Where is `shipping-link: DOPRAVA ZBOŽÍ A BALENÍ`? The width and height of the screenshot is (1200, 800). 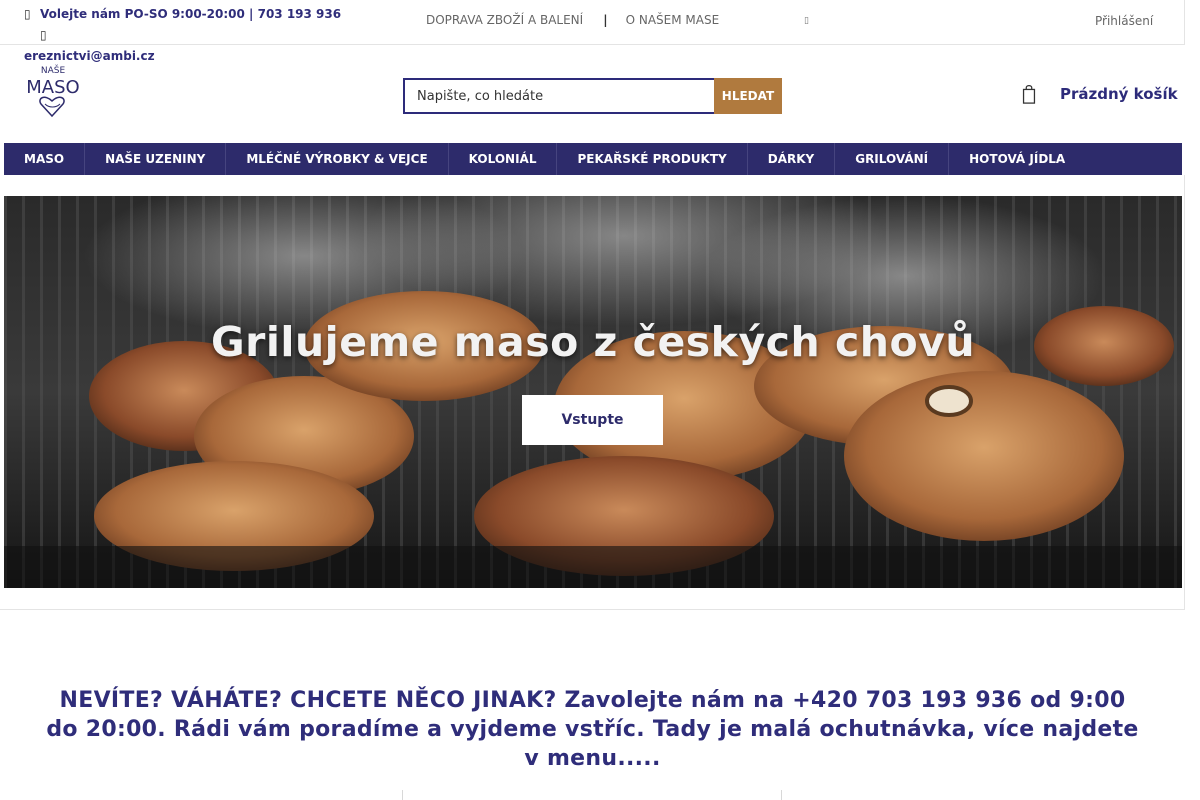
shipping-link: DOPRAVA ZBOŽÍ A BALENÍ is located at coordinates (504, 20).